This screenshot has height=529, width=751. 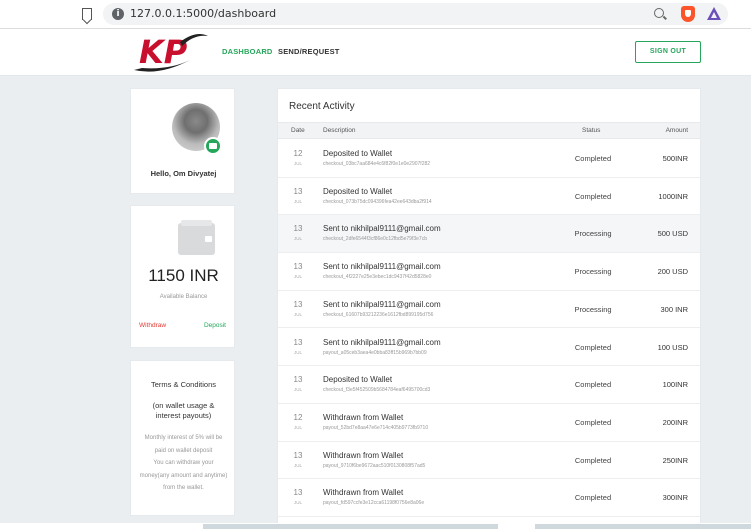 I want to click on logo-text: KP, so click(x=163, y=52).